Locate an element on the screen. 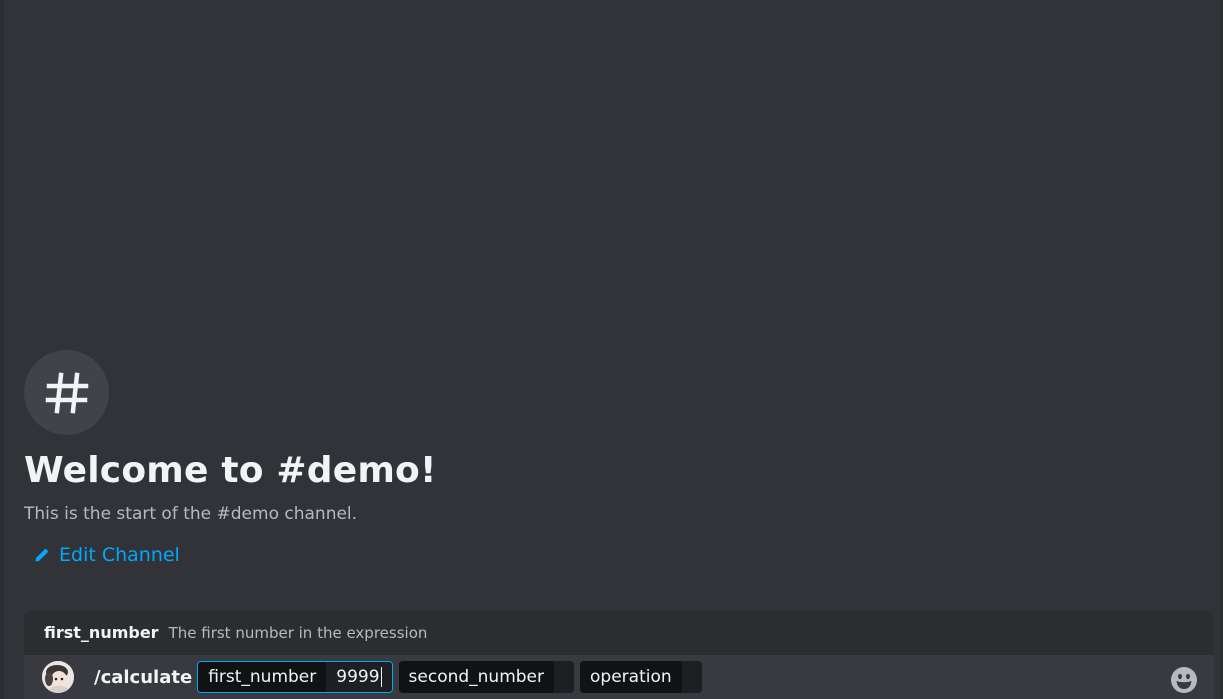  emoji-icon is located at coordinates (1184, 680).